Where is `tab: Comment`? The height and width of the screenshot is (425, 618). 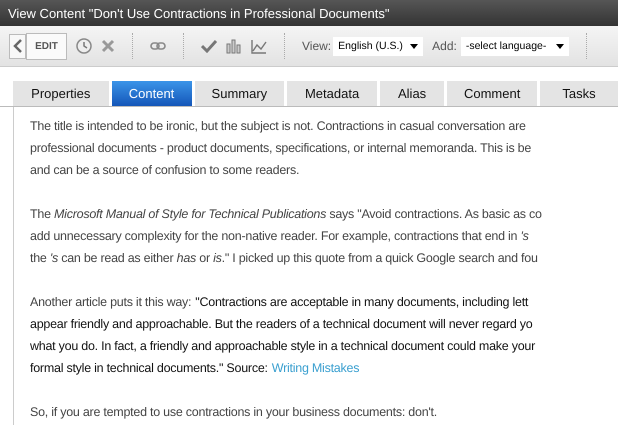 tab: Comment is located at coordinates (492, 93).